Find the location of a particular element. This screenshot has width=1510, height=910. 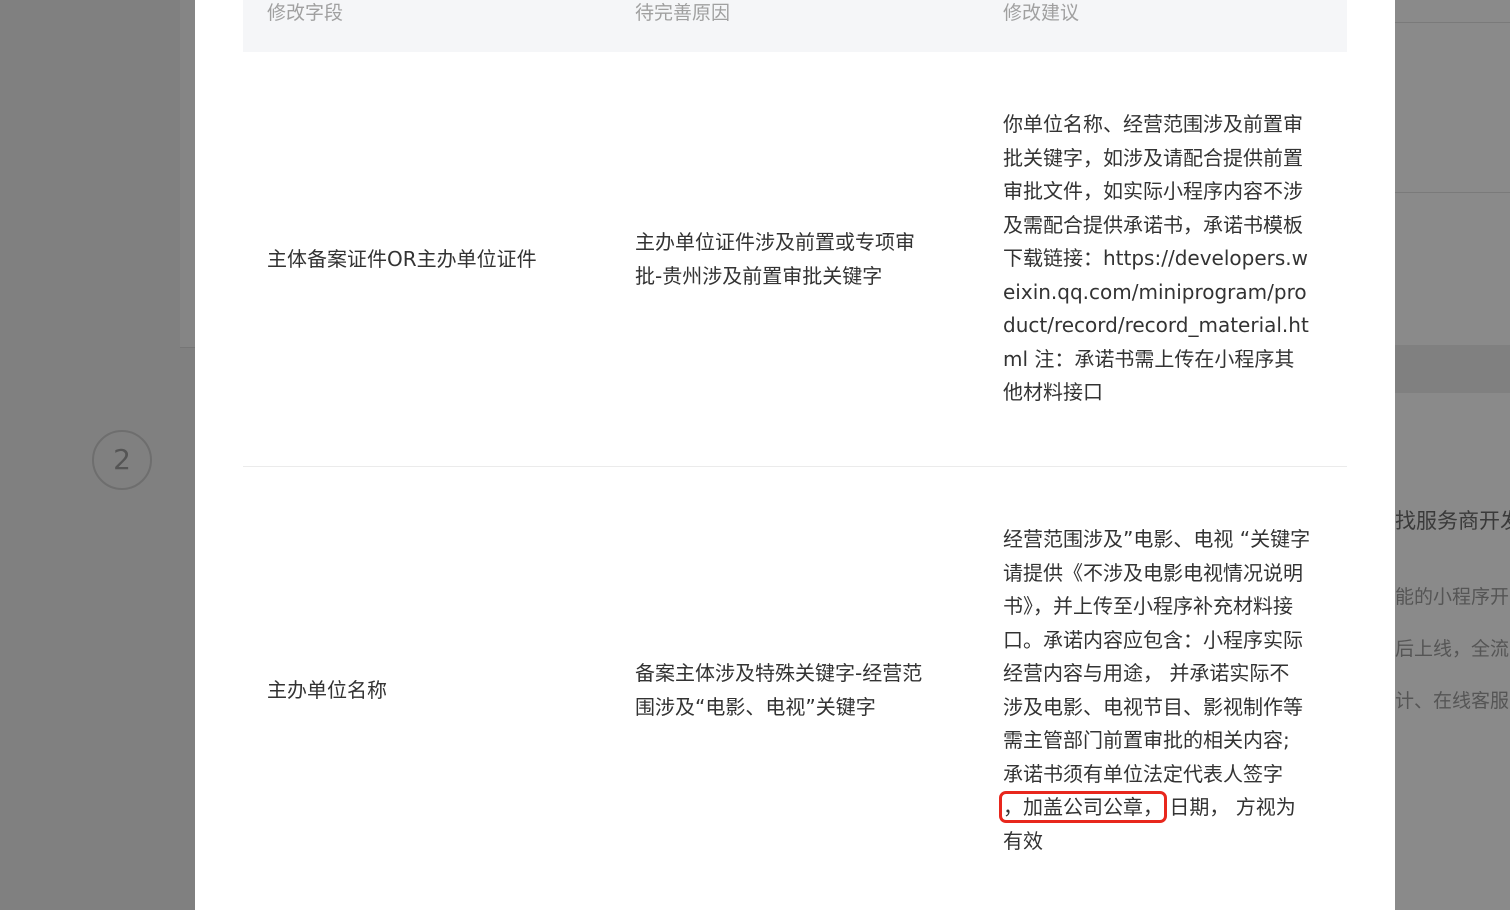

suggestion-line: ml 注：承诺书需上传在小程序其 is located at coordinates (1149, 358).